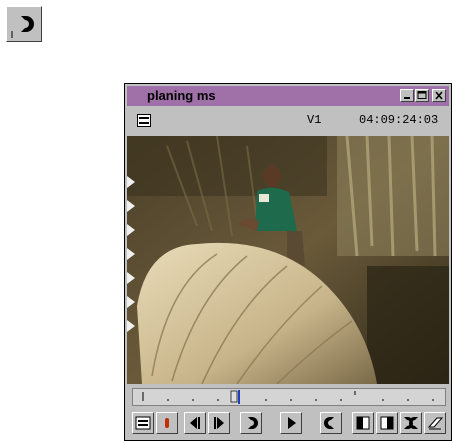 This screenshot has width=455, height=443. Describe the element at coordinates (181, 95) in the screenshot. I see `window-title: planing ms` at that location.